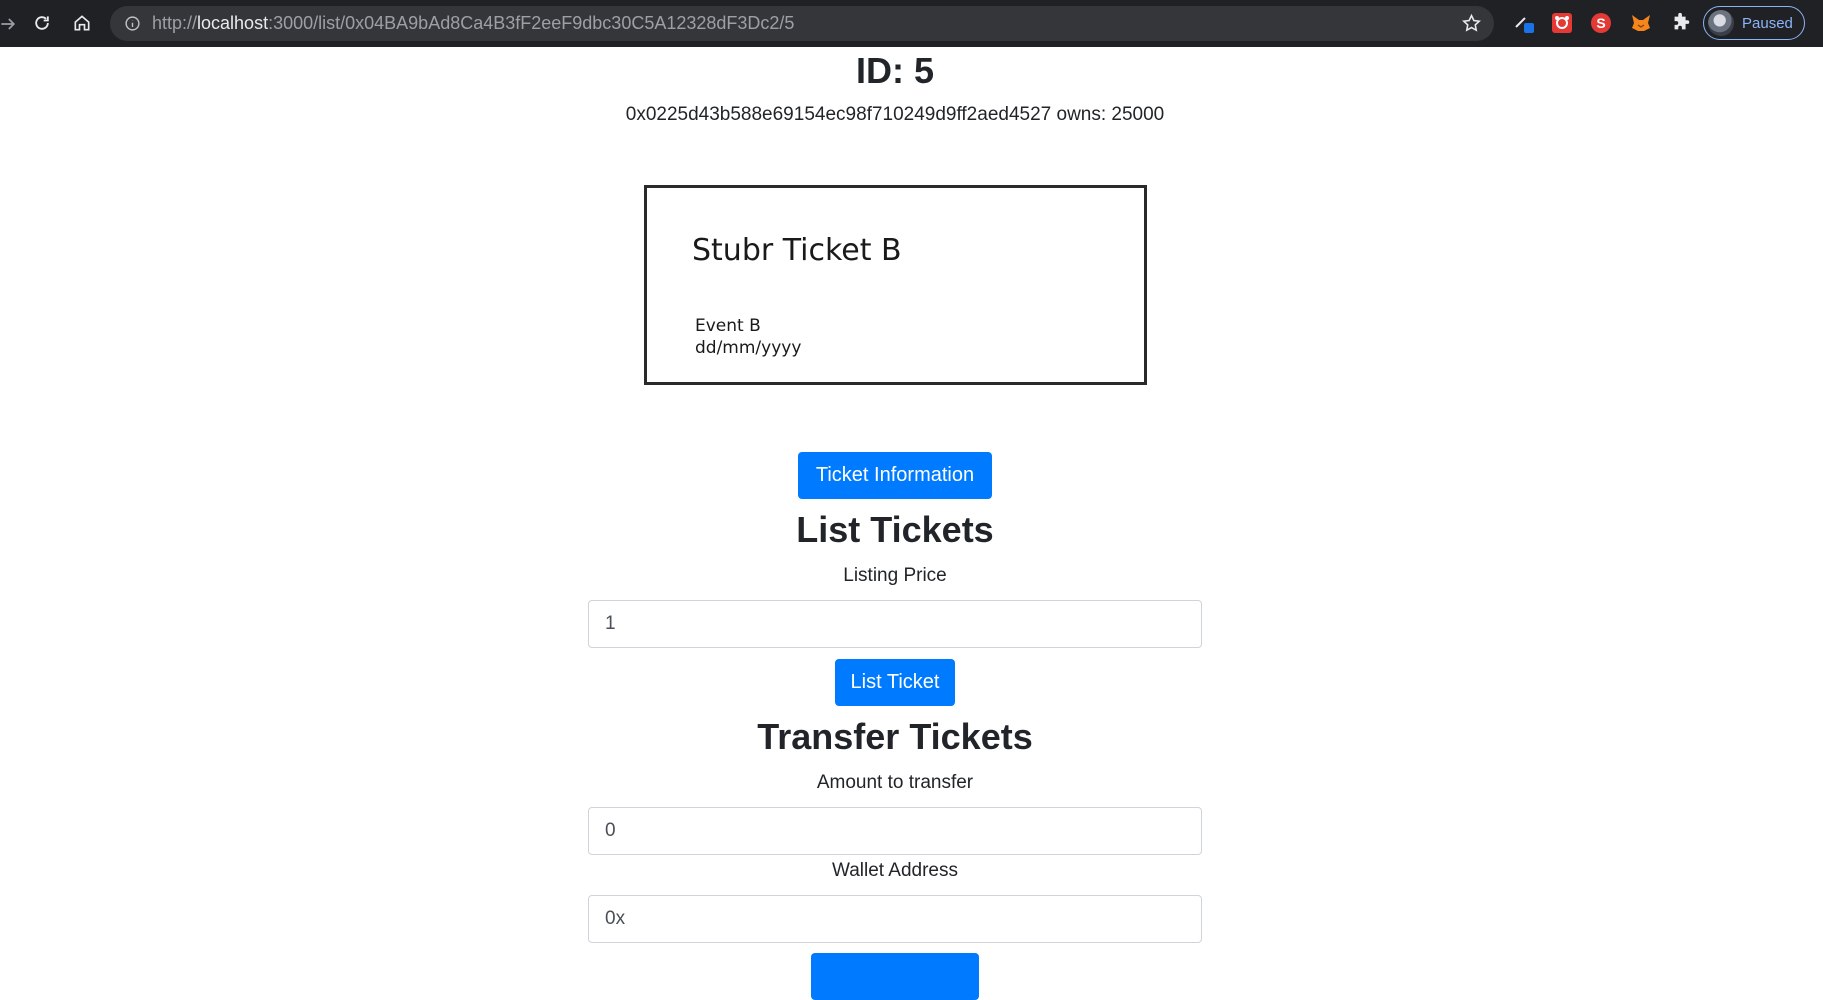 The height and width of the screenshot is (1000, 1823). What do you see at coordinates (895, 831) in the screenshot?
I see `amount-to-transfer-input` at bounding box center [895, 831].